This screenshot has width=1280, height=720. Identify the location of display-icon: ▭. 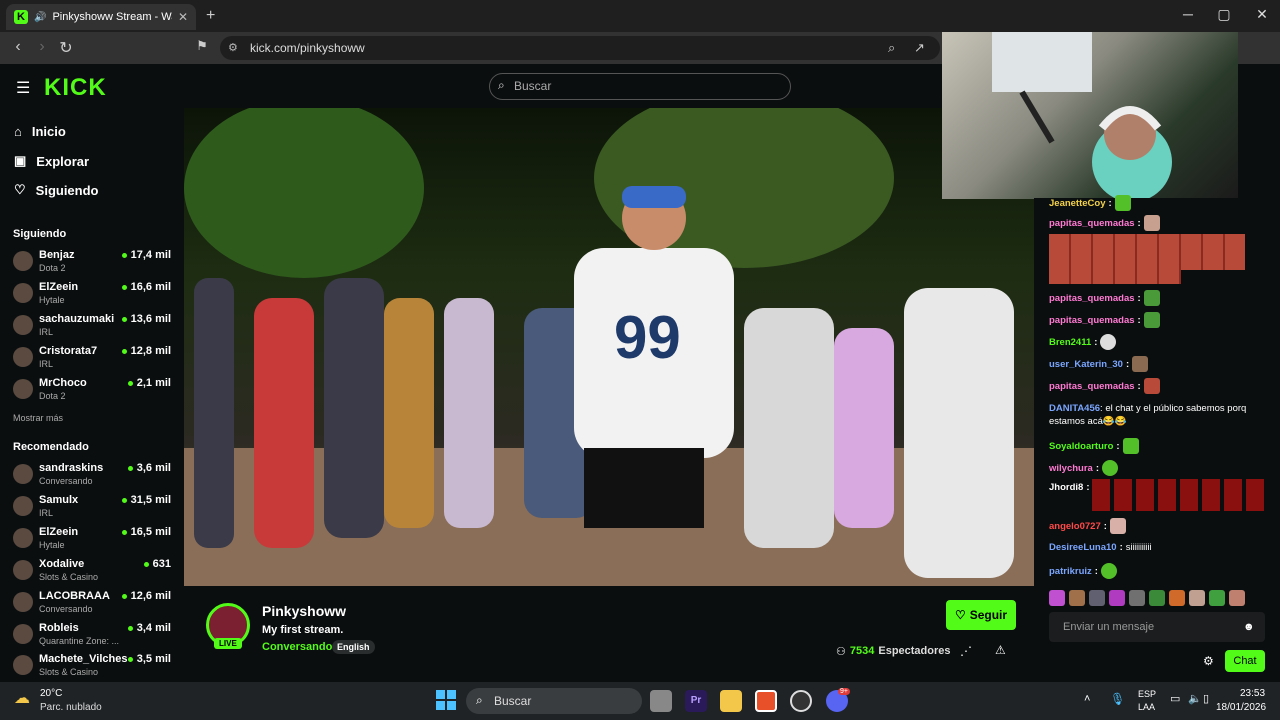
(1175, 698).